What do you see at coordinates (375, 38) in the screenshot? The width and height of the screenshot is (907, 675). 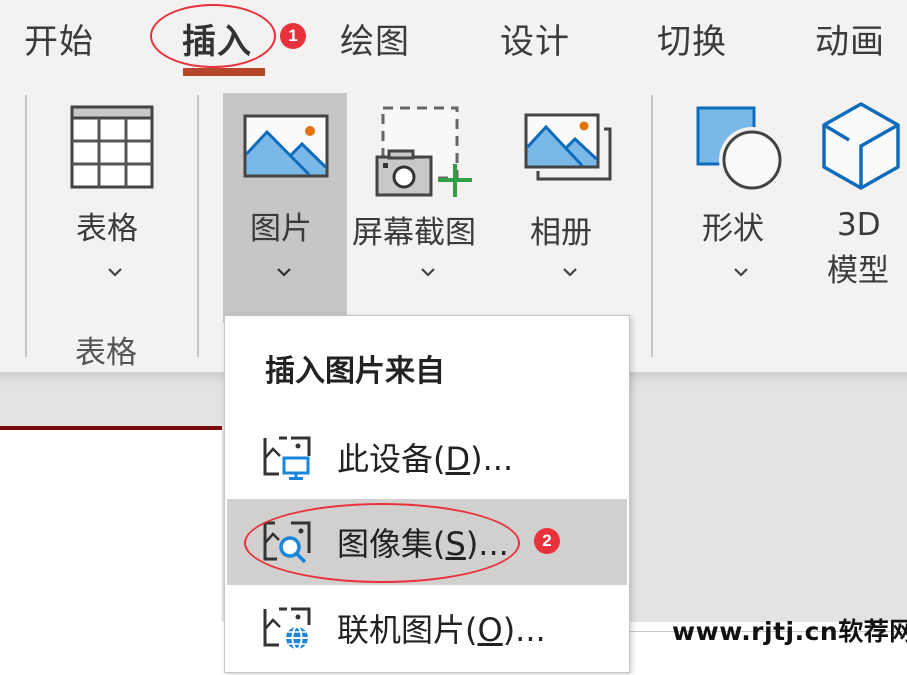 I see `tab-draw: 绘图` at bounding box center [375, 38].